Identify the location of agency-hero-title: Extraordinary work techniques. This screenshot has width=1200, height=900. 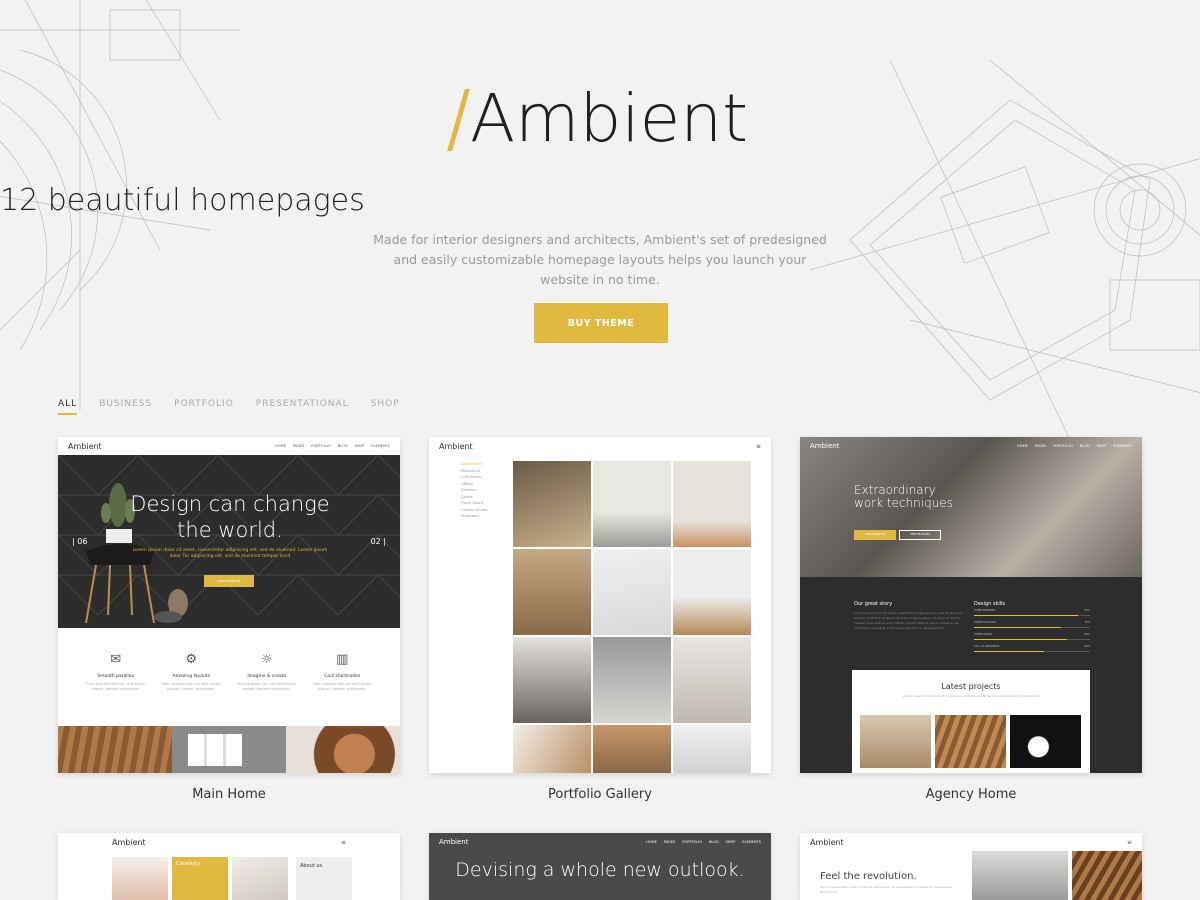
(903, 496).